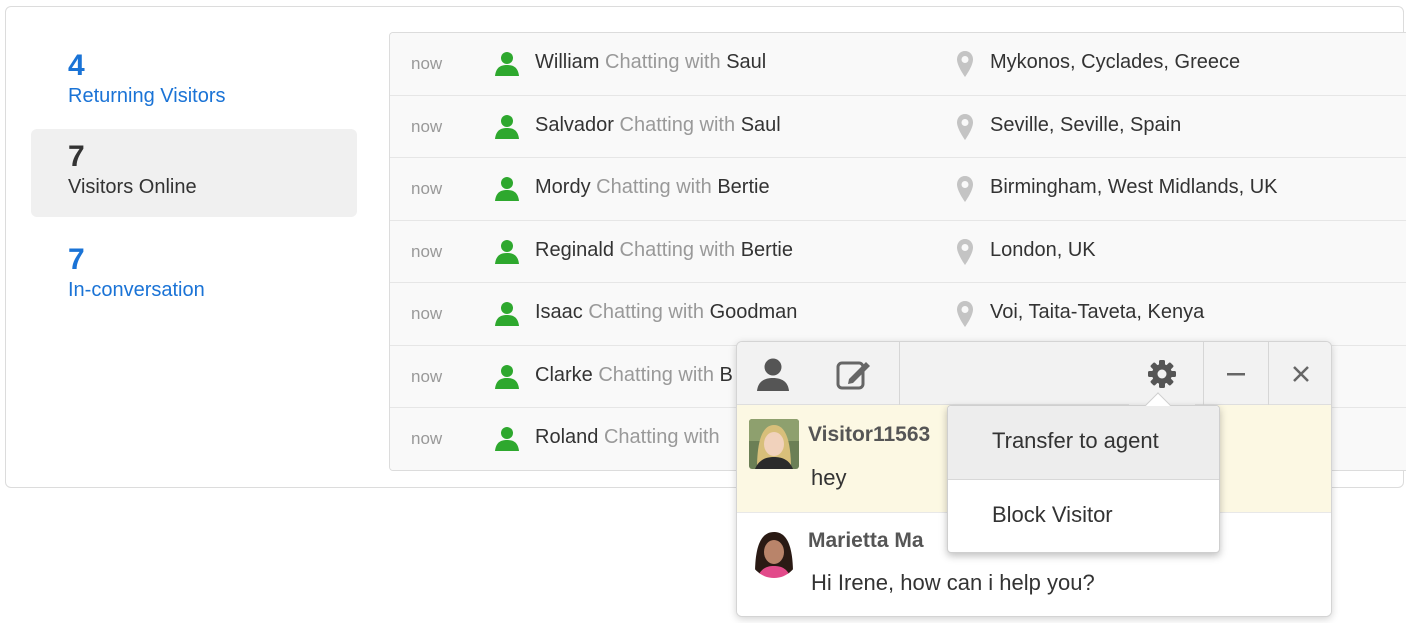 This screenshot has width=1412, height=623. What do you see at coordinates (567, 62) in the screenshot?
I see `visitor-name: William` at bounding box center [567, 62].